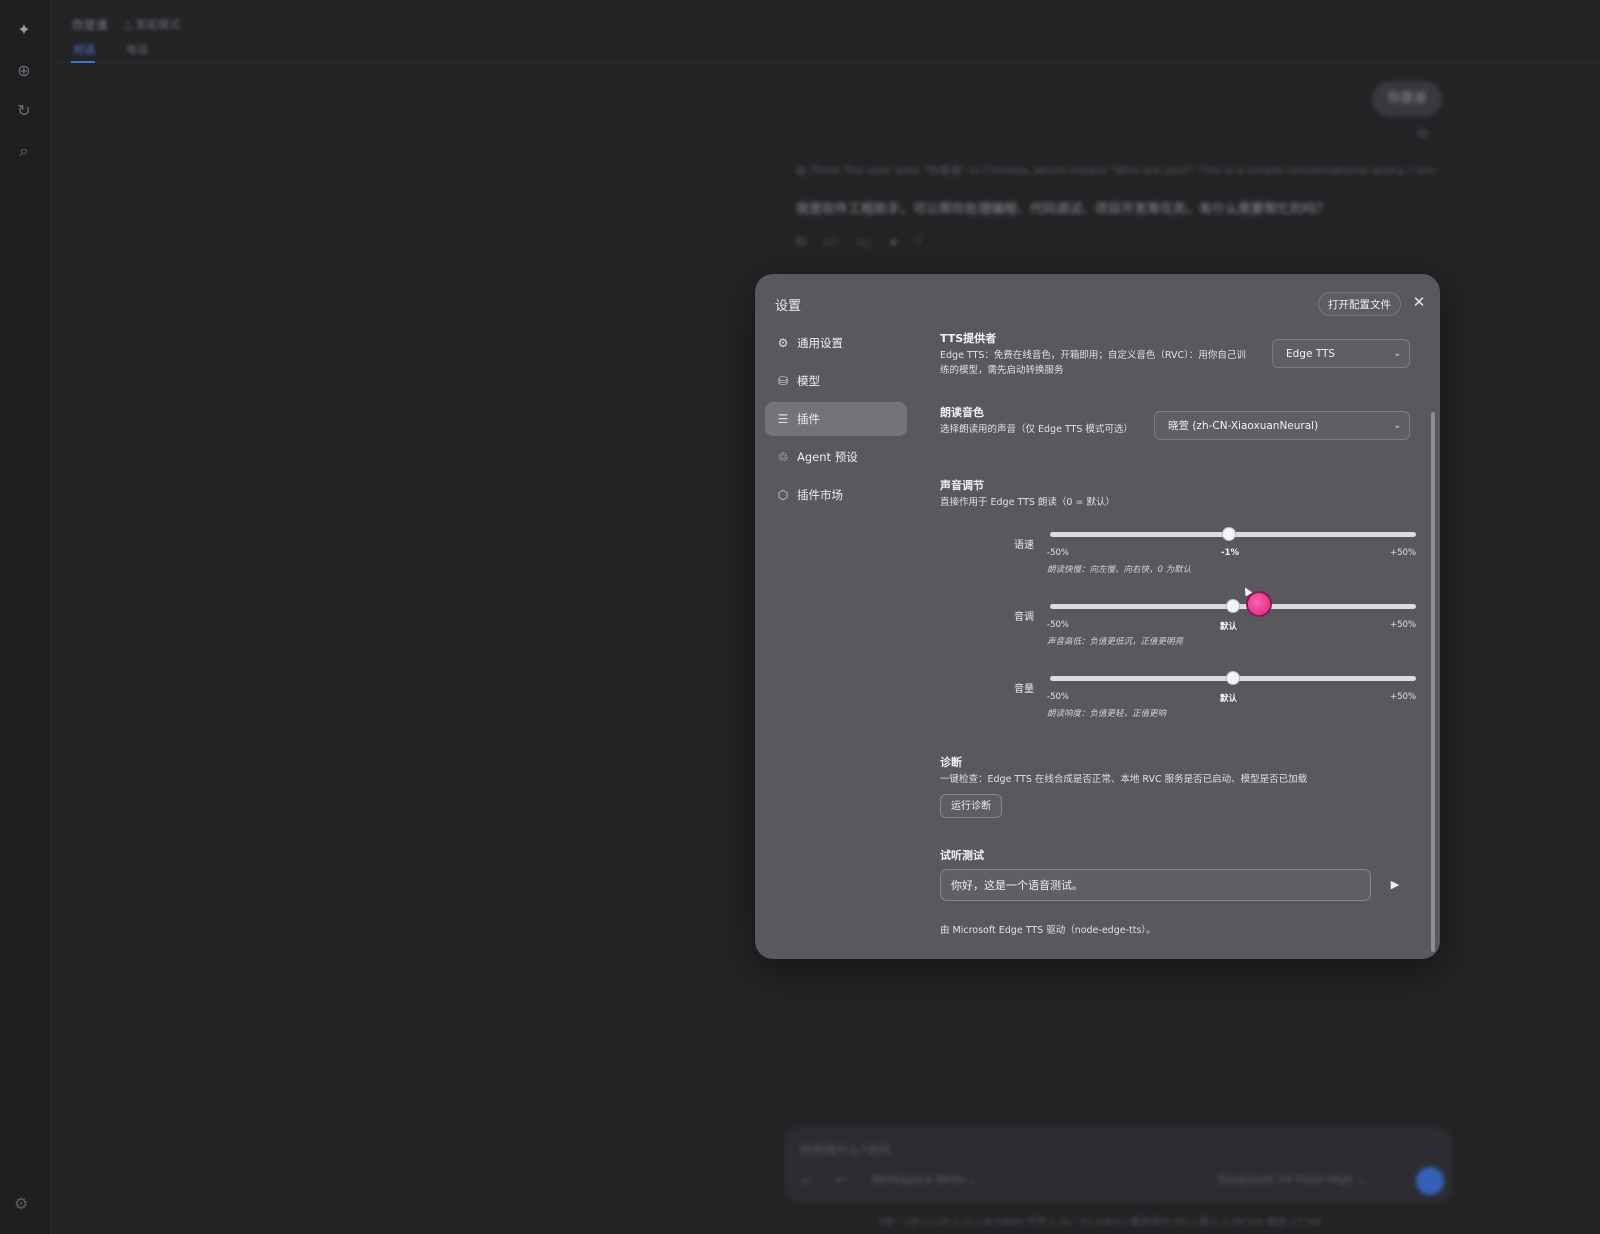 Image resolution: width=1600 pixels, height=1234 pixels. Describe the element at coordinates (1233, 606) in the screenshot. I see `pitch-slider-thumb` at that location.